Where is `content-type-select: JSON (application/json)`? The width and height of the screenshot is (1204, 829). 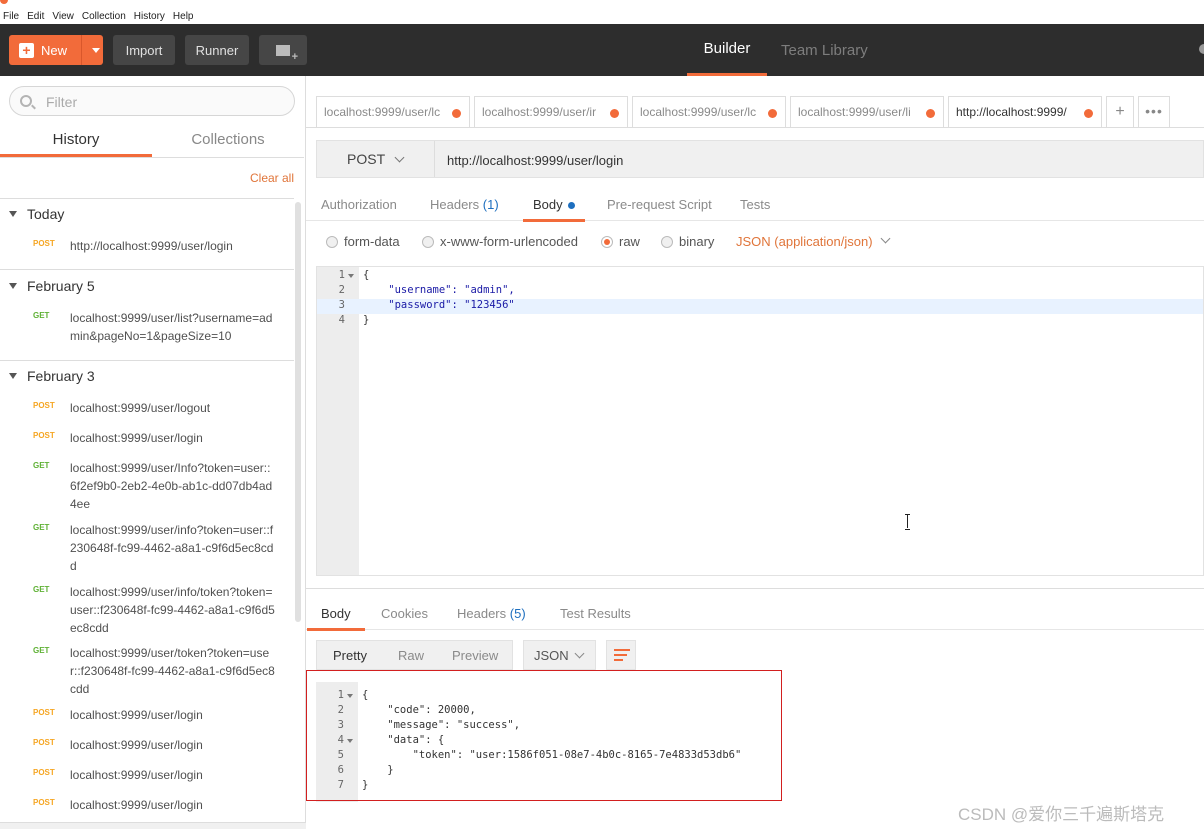
content-type-select: JSON (application/json) is located at coordinates (813, 241).